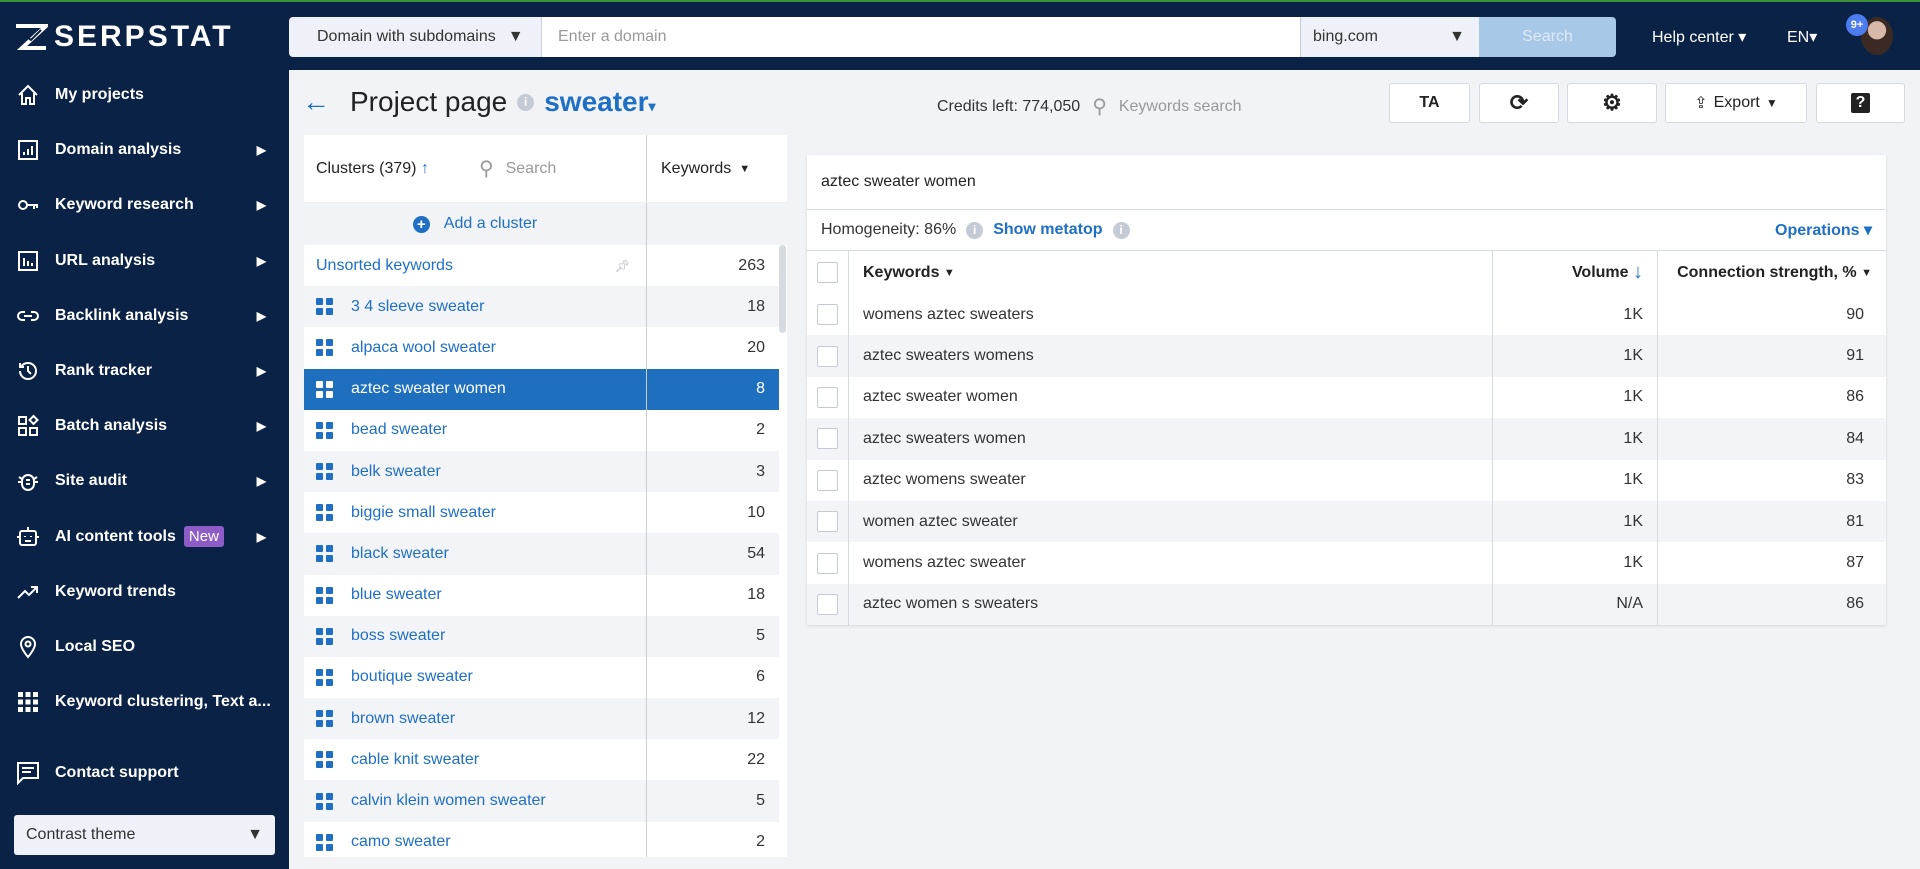 The image size is (1920, 869). I want to click on cluster-row: black sweater 54, so click(541, 554).